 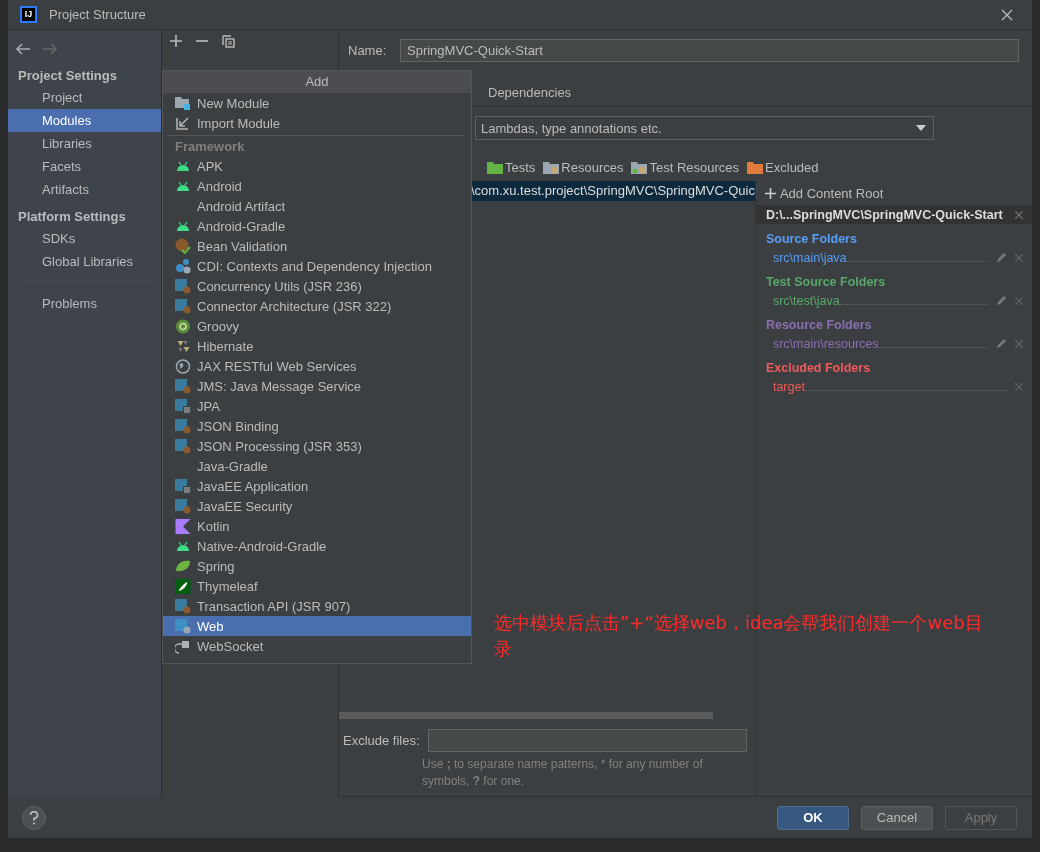 What do you see at coordinates (809, 257) in the screenshot?
I see `folder-path: src\main\java` at bounding box center [809, 257].